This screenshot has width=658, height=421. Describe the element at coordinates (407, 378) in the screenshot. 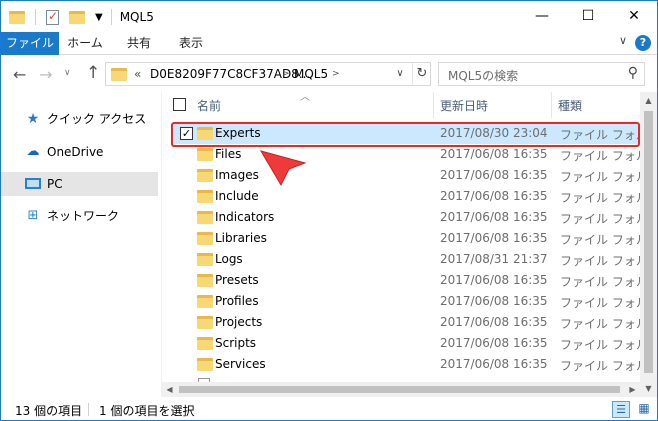

I see `file-row-partial` at that location.